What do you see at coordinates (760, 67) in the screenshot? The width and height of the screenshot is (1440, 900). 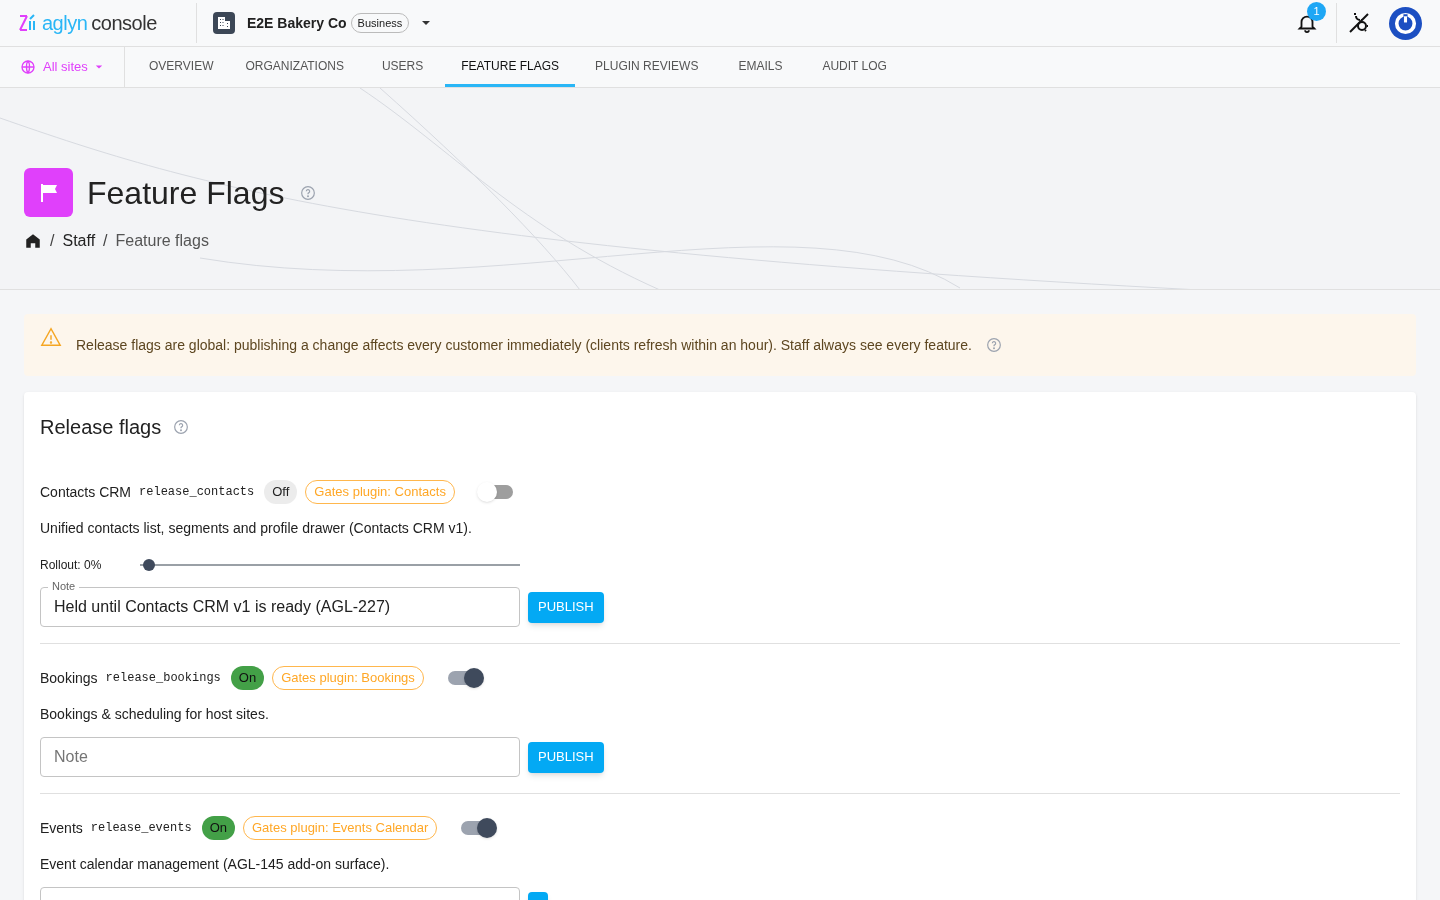 I see `nav-tab: EMAILS` at bounding box center [760, 67].